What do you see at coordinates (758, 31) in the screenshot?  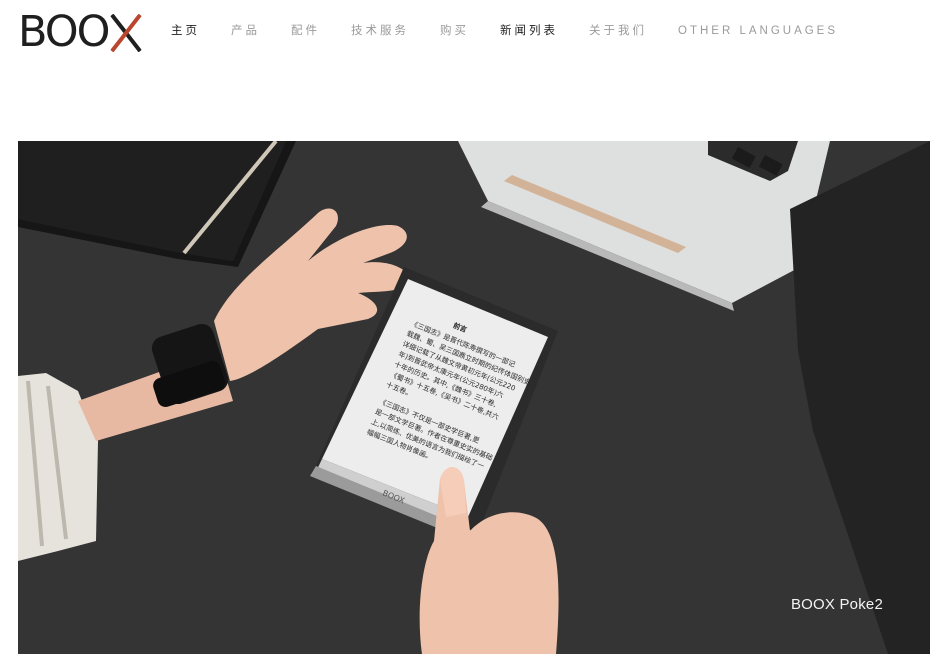 I see `nav-item-other-languages: OTHER LANGUAGES` at bounding box center [758, 31].